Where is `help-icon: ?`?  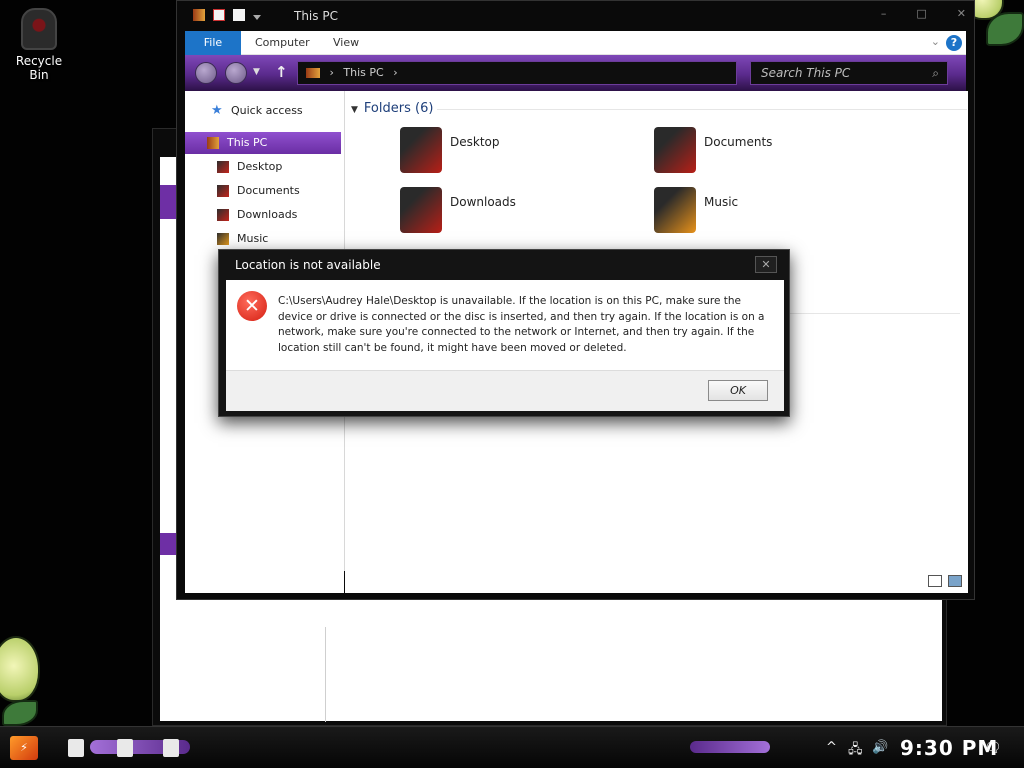 help-icon: ? is located at coordinates (954, 43).